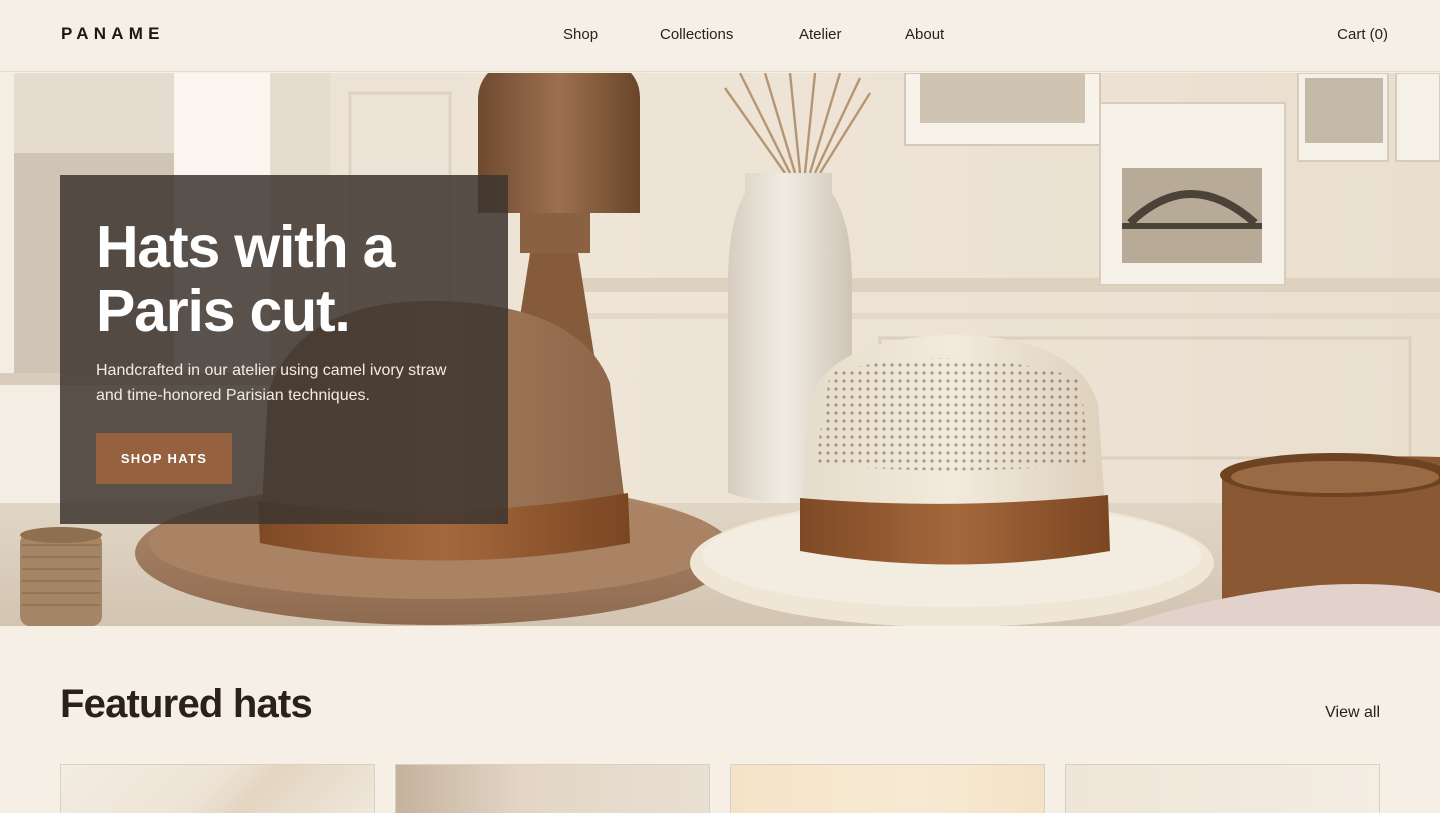 The height and width of the screenshot is (813, 1440). Describe the element at coordinates (580, 34) in the screenshot. I see `nav-link-shop: Shop` at that location.